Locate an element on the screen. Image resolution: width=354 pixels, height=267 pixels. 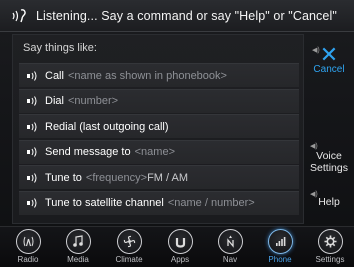
command-label: Redial (last outgoing call) is located at coordinates (107, 126).